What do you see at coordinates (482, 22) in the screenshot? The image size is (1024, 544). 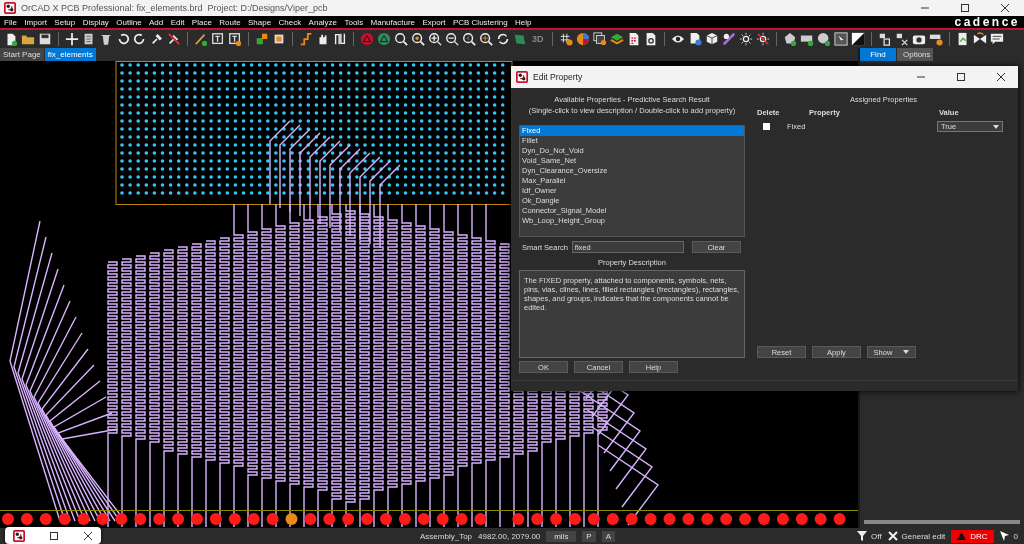 I see `menu-item: PCB Clustering` at bounding box center [482, 22].